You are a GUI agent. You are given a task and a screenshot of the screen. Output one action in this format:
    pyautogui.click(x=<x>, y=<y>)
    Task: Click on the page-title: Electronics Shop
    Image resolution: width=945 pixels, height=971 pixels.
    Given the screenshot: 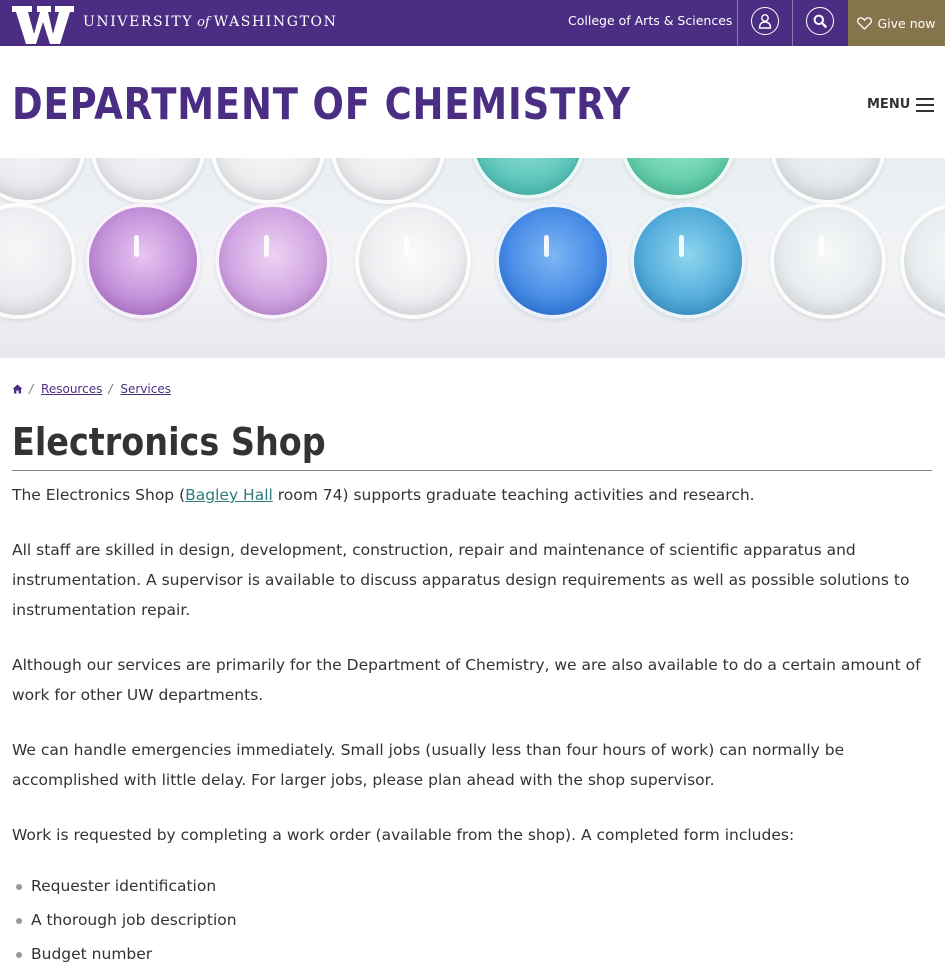 What is the action you would take?
    pyautogui.click(x=169, y=442)
    